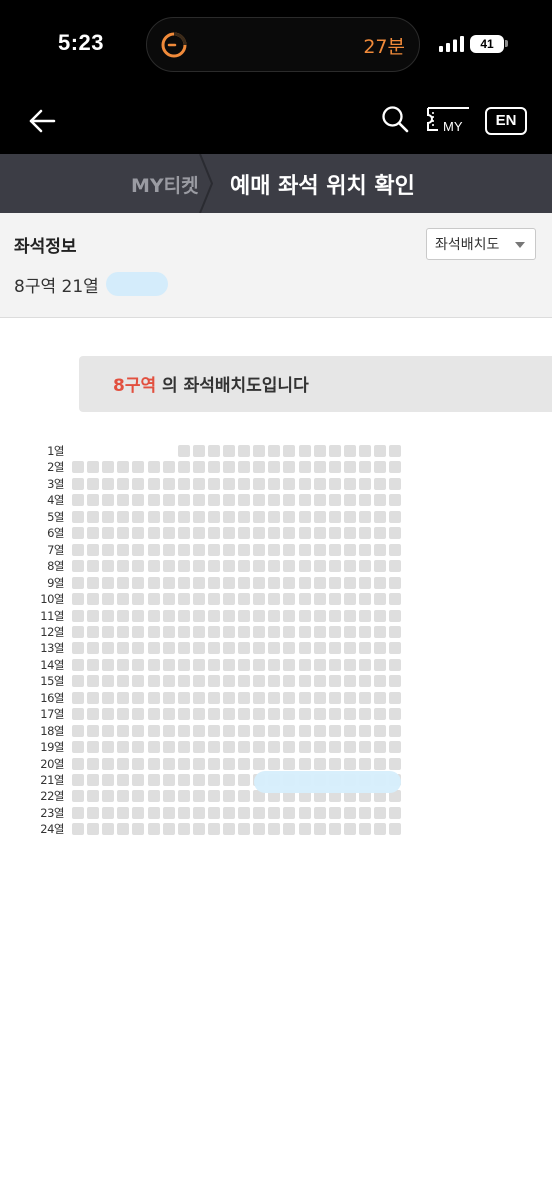 The width and height of the screenshot is (552, 1200). I want to click on search-icon, so click(395, 119).